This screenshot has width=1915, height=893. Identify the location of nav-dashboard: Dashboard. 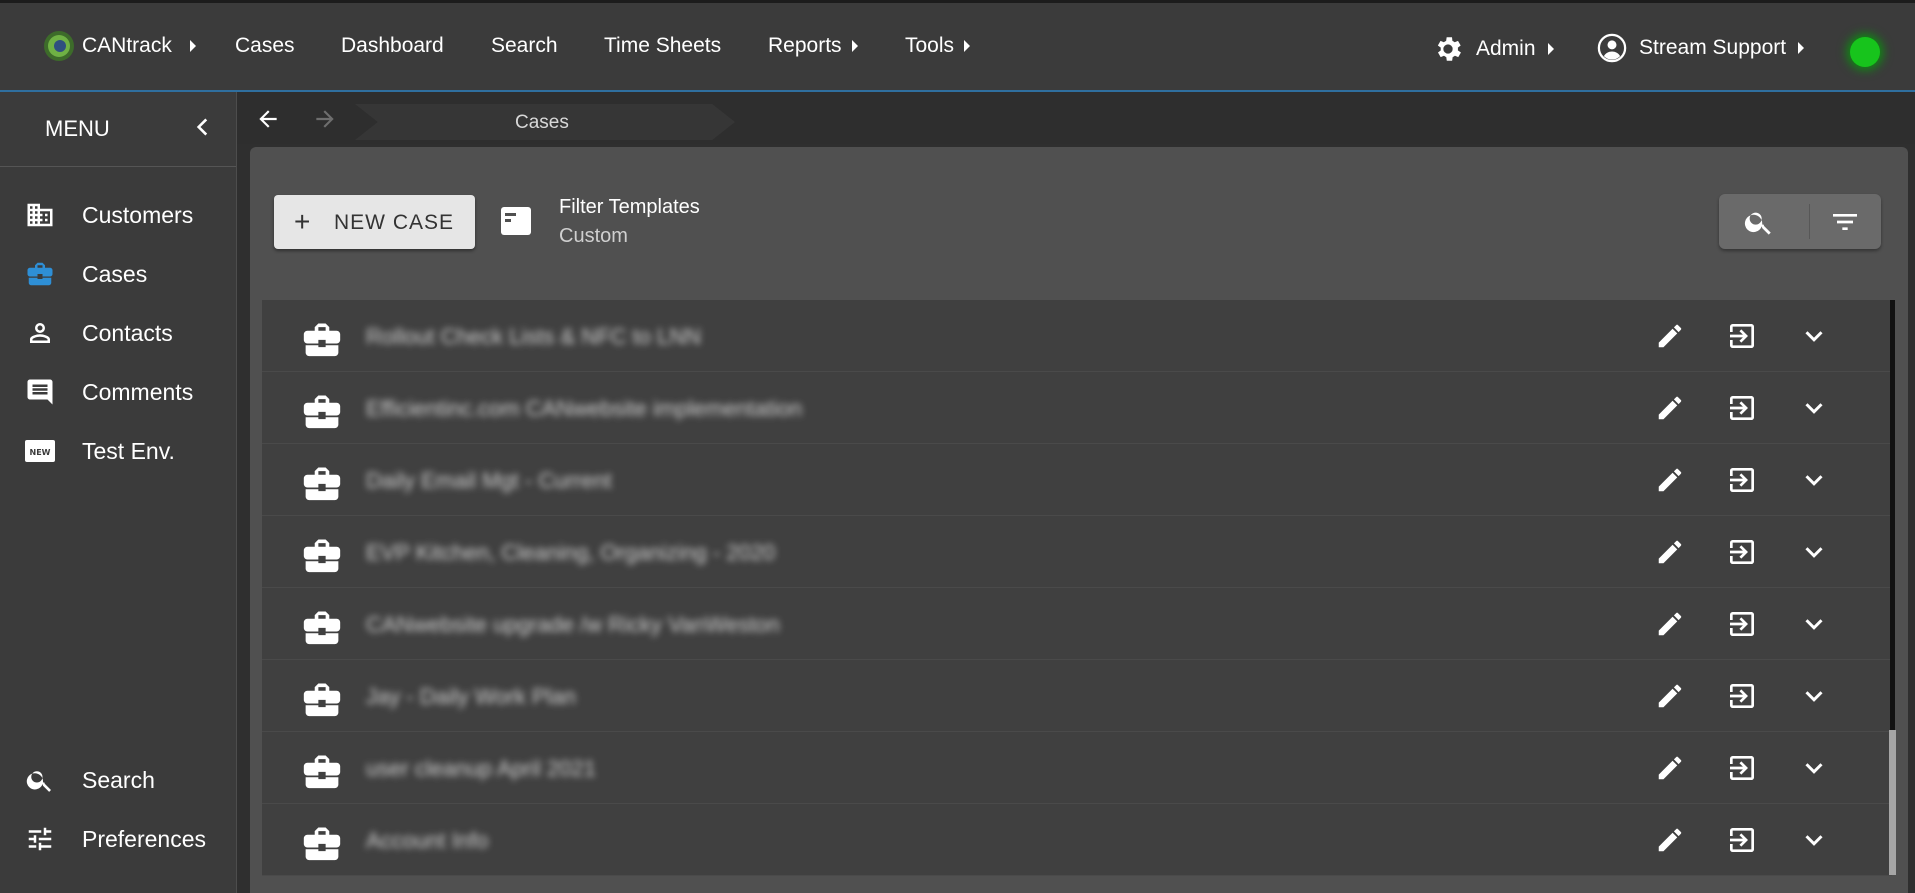
(392, 46).